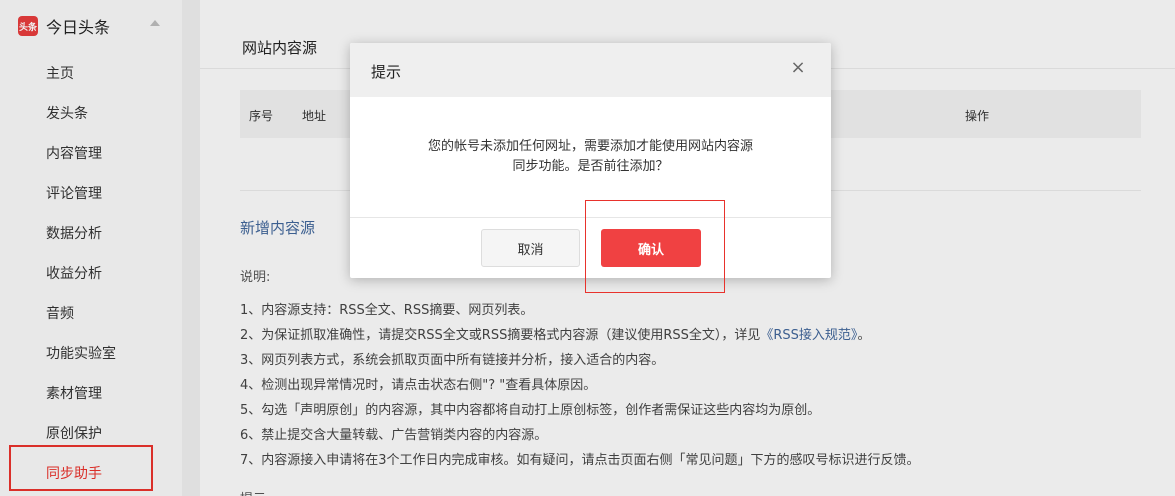 This screenshot has width=1175, height=496. I want to click on dialog-message-line: 您的帐号未添加任何网址，需要添加才能使用网站内容源, so click(590, 146).